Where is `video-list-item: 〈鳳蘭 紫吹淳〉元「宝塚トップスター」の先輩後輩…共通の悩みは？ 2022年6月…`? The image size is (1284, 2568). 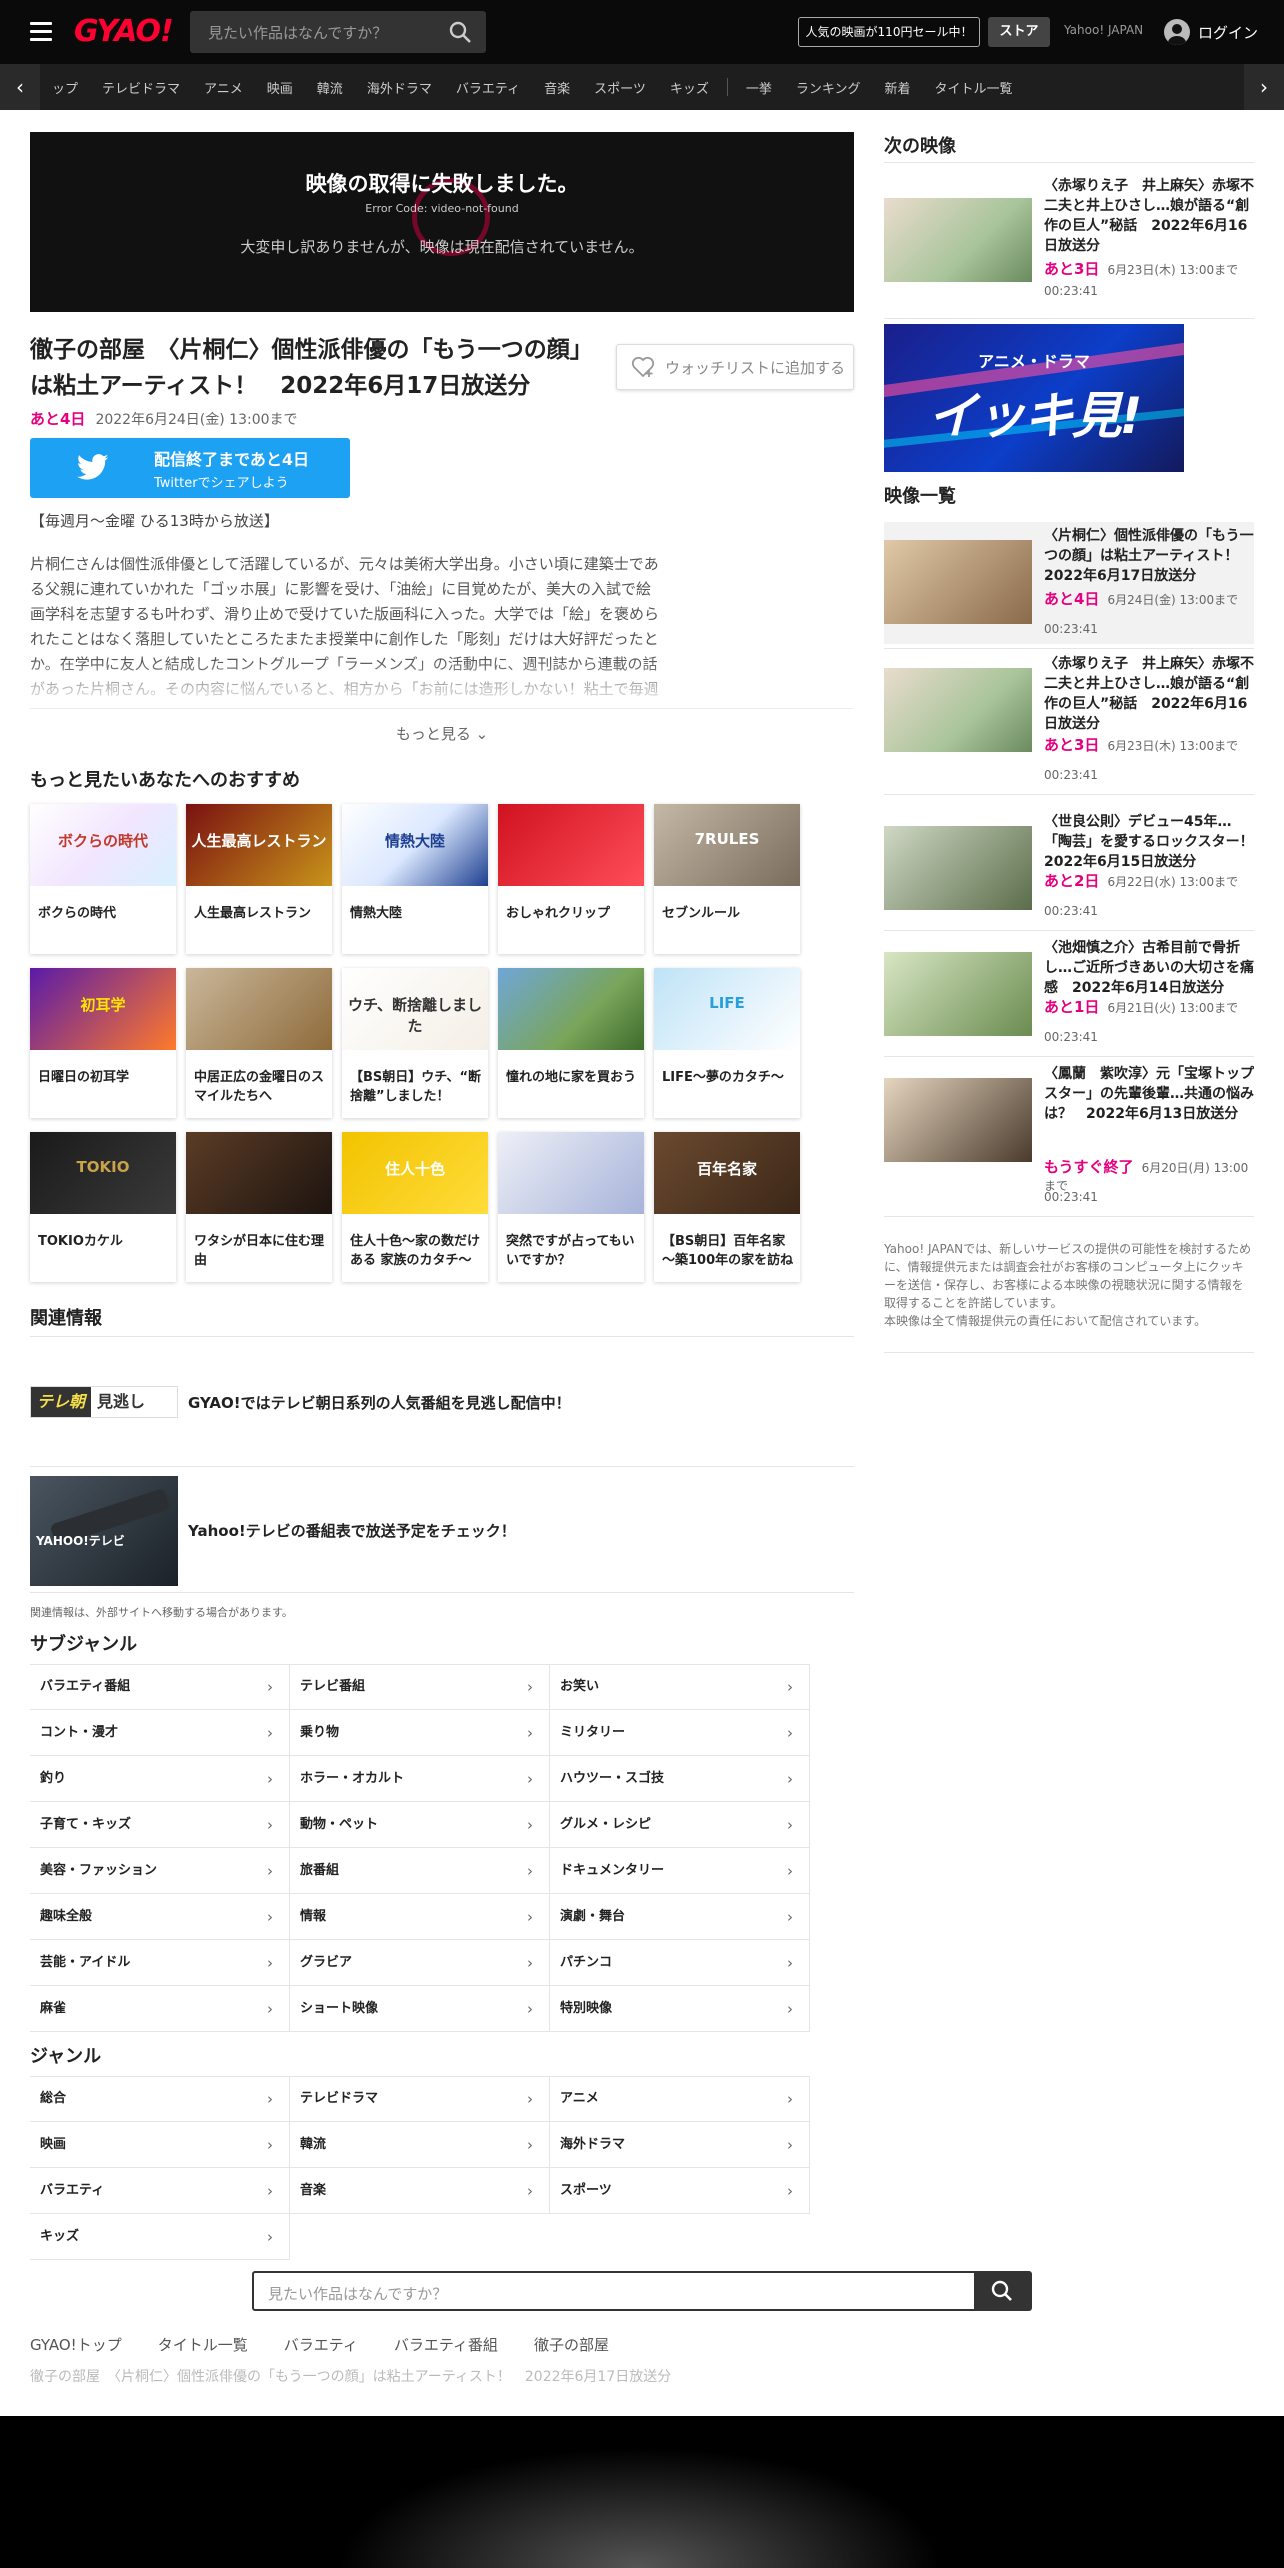 video-list-item: 〈鳳蘭 紫吹淳〉元「宝塚トップスター」の先輩後輩…共通の悩みは？ 2022年6月… is located at coordinates (1069, 1136).